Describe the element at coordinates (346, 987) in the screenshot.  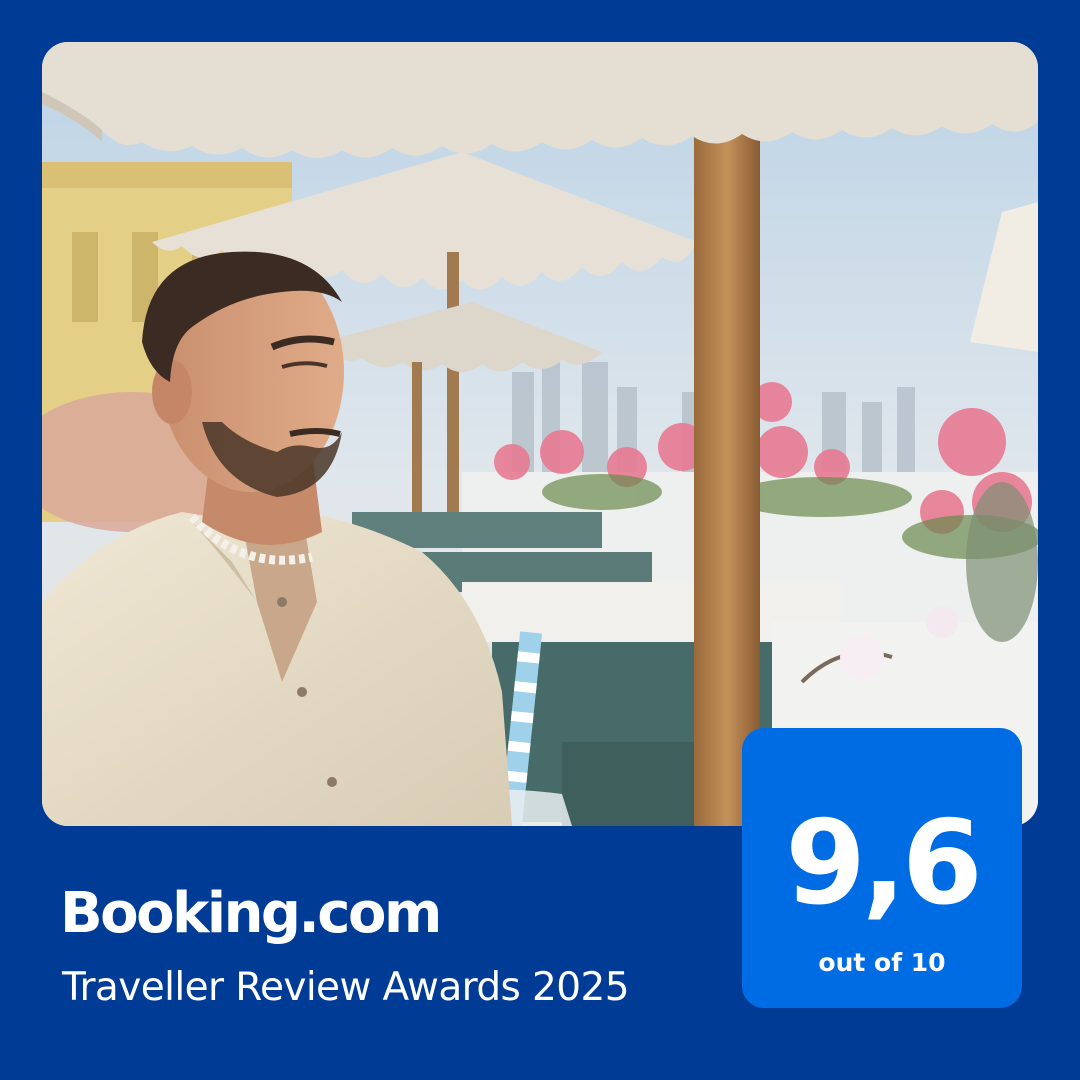
I see `award-title: Traveller Review Awards 2025` at that location.